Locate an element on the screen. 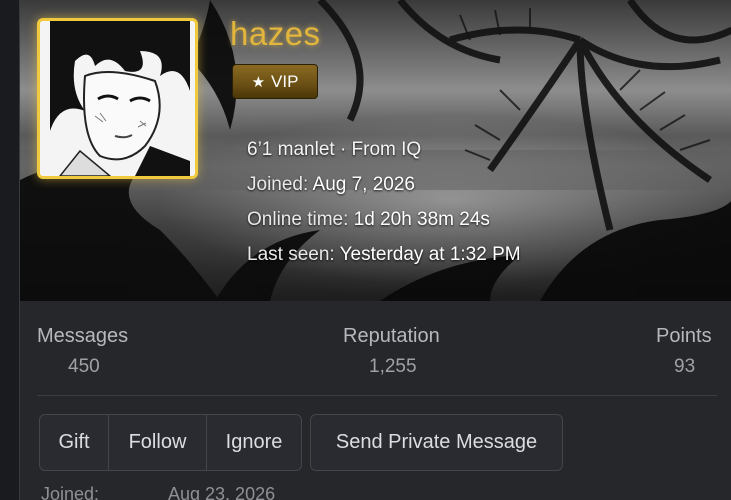 The width and height of the screenshot is (731, 500). stat-messages-label: Messages is located at coordinates (82, 336).